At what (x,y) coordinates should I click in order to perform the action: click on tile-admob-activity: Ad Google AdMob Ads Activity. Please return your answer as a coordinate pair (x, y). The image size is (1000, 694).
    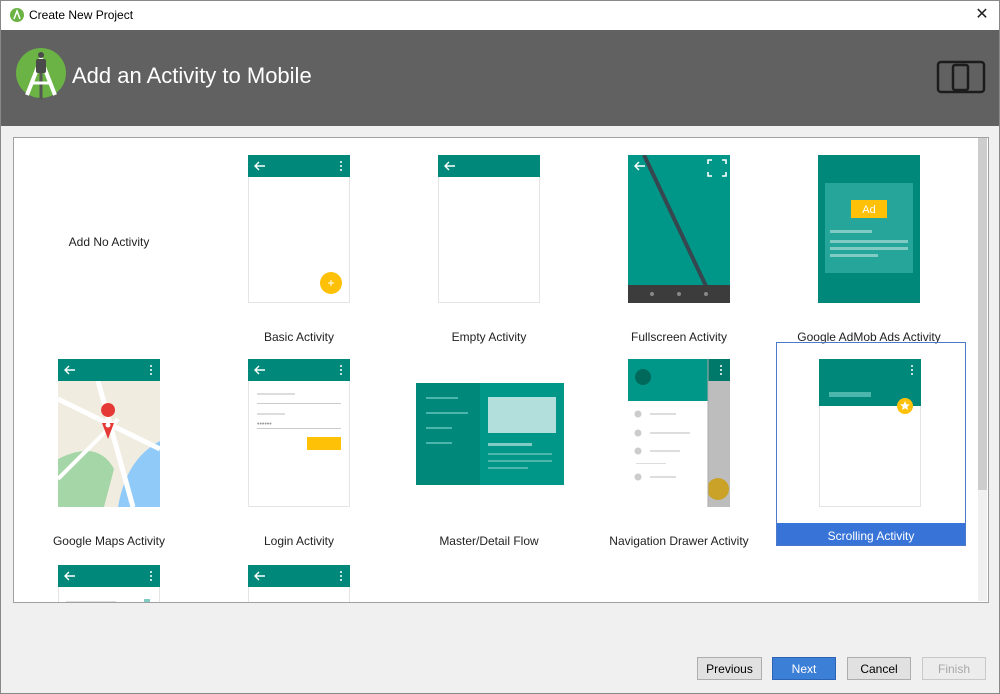
    Looking at the image, I should click on (869, 251).